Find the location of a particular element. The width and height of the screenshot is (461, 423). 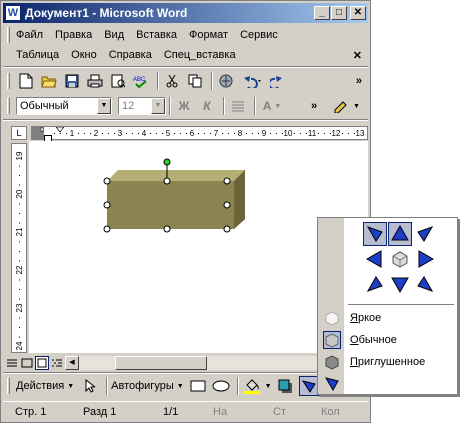

bold-button: Ж is located at coordinates (184, 106).